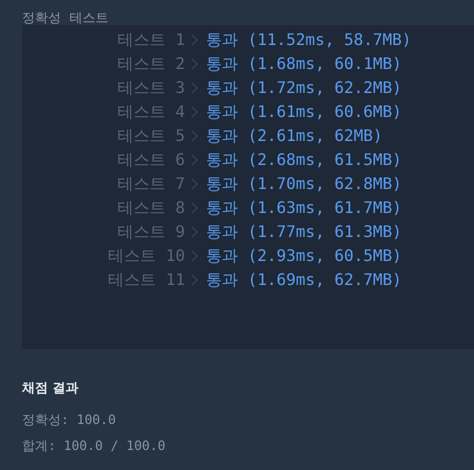 The height and width of the screenshot is (470, 474). What do you see at coordinates (304, 112) in the screenshot?
I see `test-result: 통과 (1.61ms, 60.6MB)` at bounding box center [304, 112].